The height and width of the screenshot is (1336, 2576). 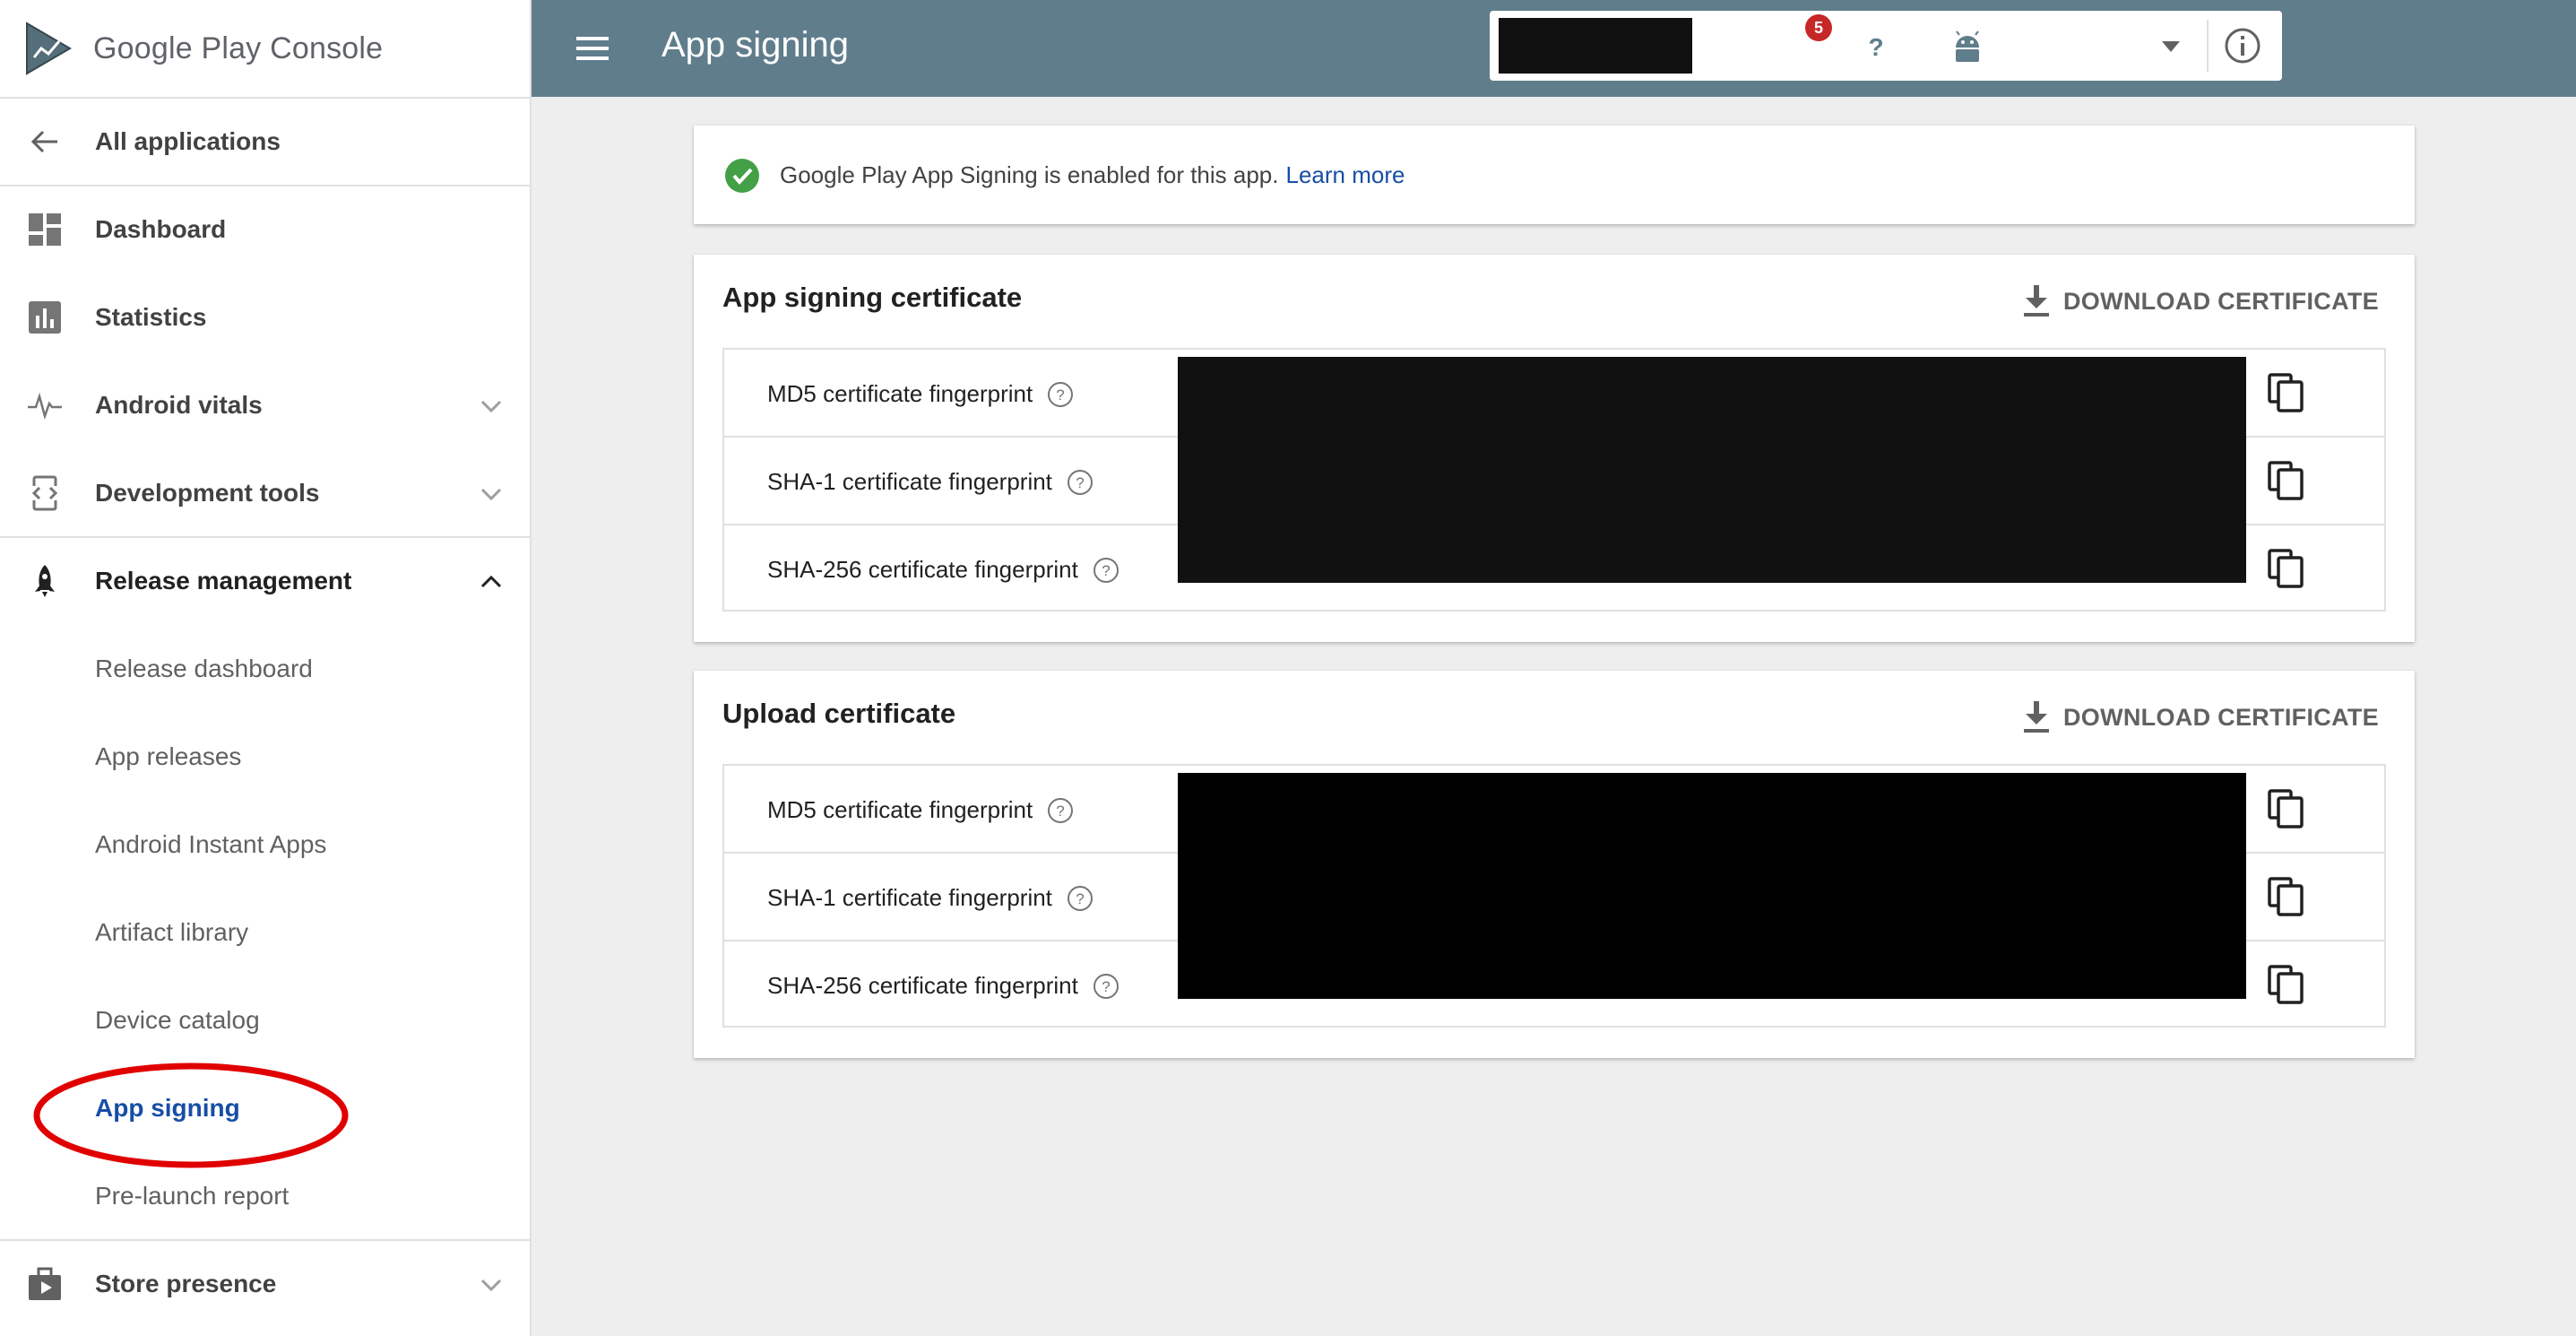 I want to click on sha256-fingerprint-label: SHA-256 certificate fingerprint, so click(x=922, y=569).